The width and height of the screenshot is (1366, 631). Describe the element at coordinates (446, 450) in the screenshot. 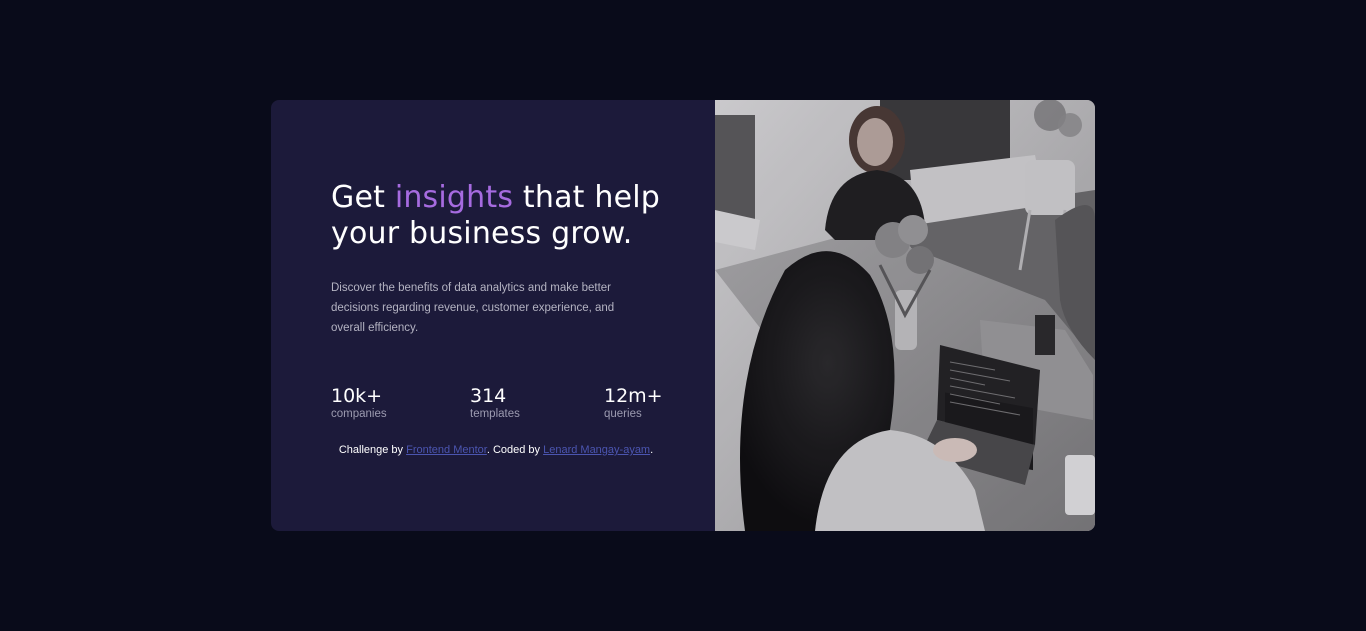

I see `frontend-mentor-link: Frontend Mentor` at that location.